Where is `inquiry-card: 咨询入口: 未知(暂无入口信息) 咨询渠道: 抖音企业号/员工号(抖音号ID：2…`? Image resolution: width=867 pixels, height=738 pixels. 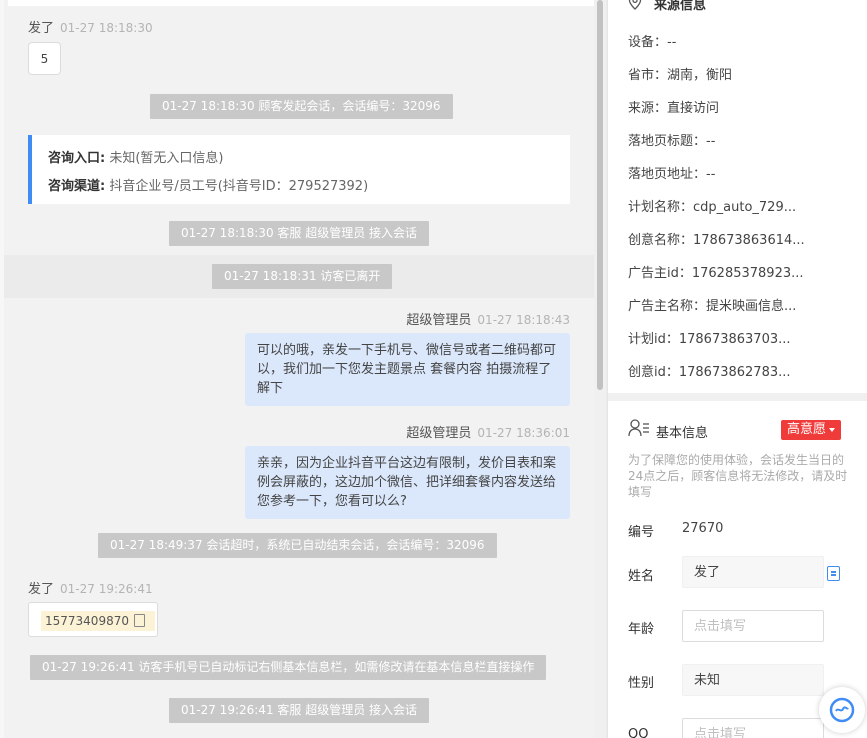
inquiry-card: 咨询入口: 未知(暂无入口信息) 咨询渠道: 抖音企业号/员工号(抖音号ID：2… is located at coordinates (299, 169).